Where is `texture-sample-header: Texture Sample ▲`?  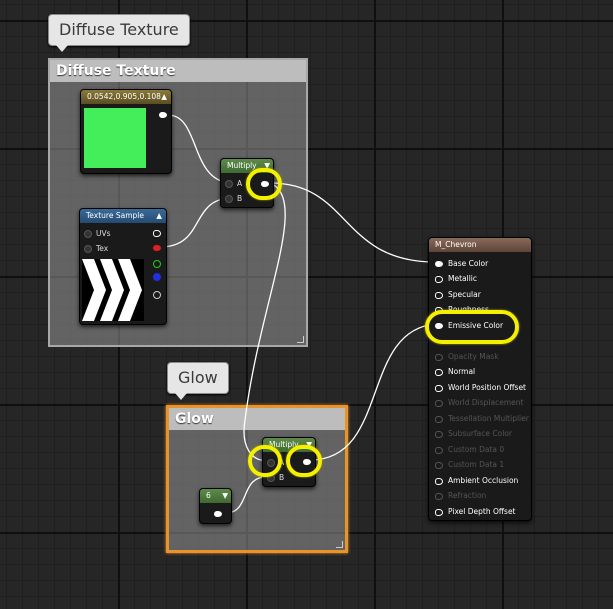
texture-sample-header: Texture Sample ▲ is located at coordinates (123, 216).